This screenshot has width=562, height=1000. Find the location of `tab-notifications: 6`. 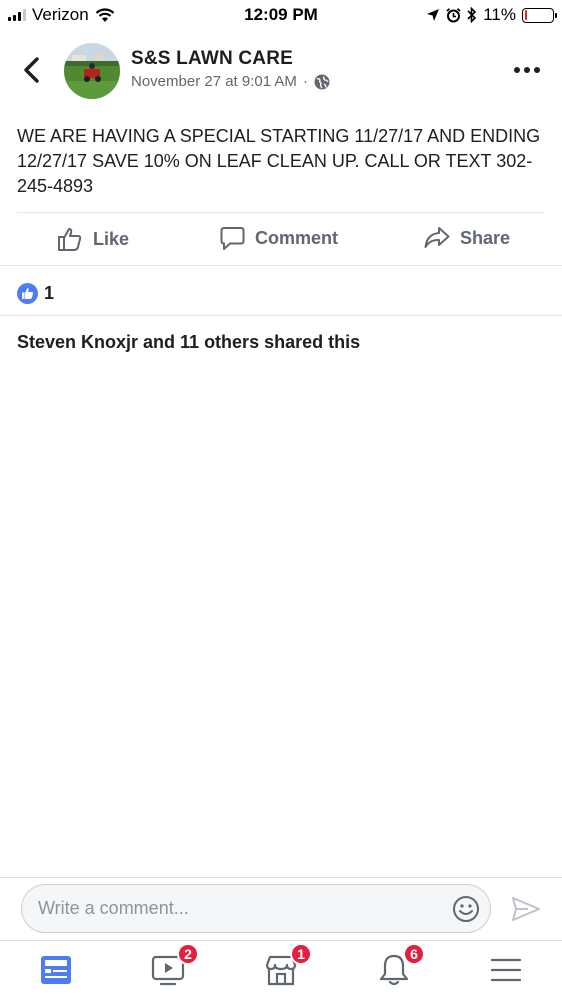

tab-notifications: 6 is located at coordinates (401, 965).